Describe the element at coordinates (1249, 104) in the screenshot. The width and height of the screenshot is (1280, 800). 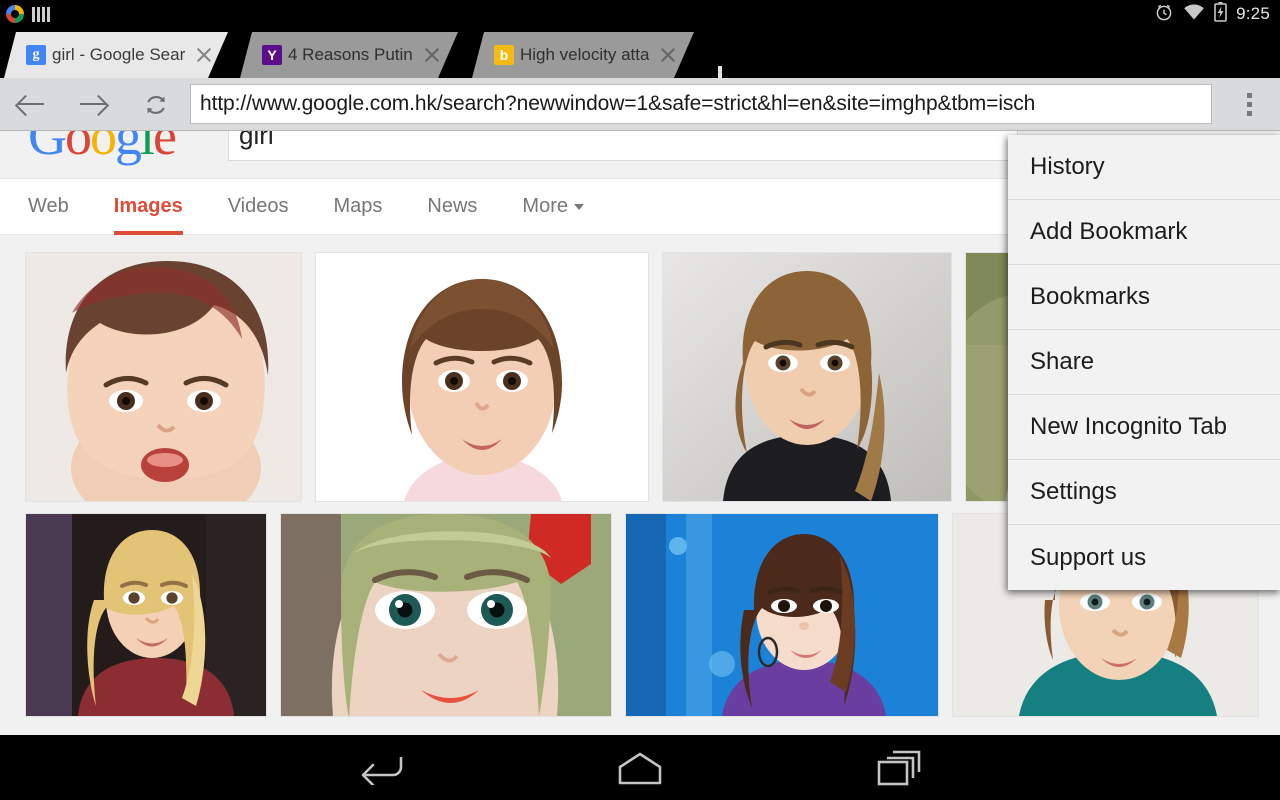
I see `overflow-menu-button` at that location.